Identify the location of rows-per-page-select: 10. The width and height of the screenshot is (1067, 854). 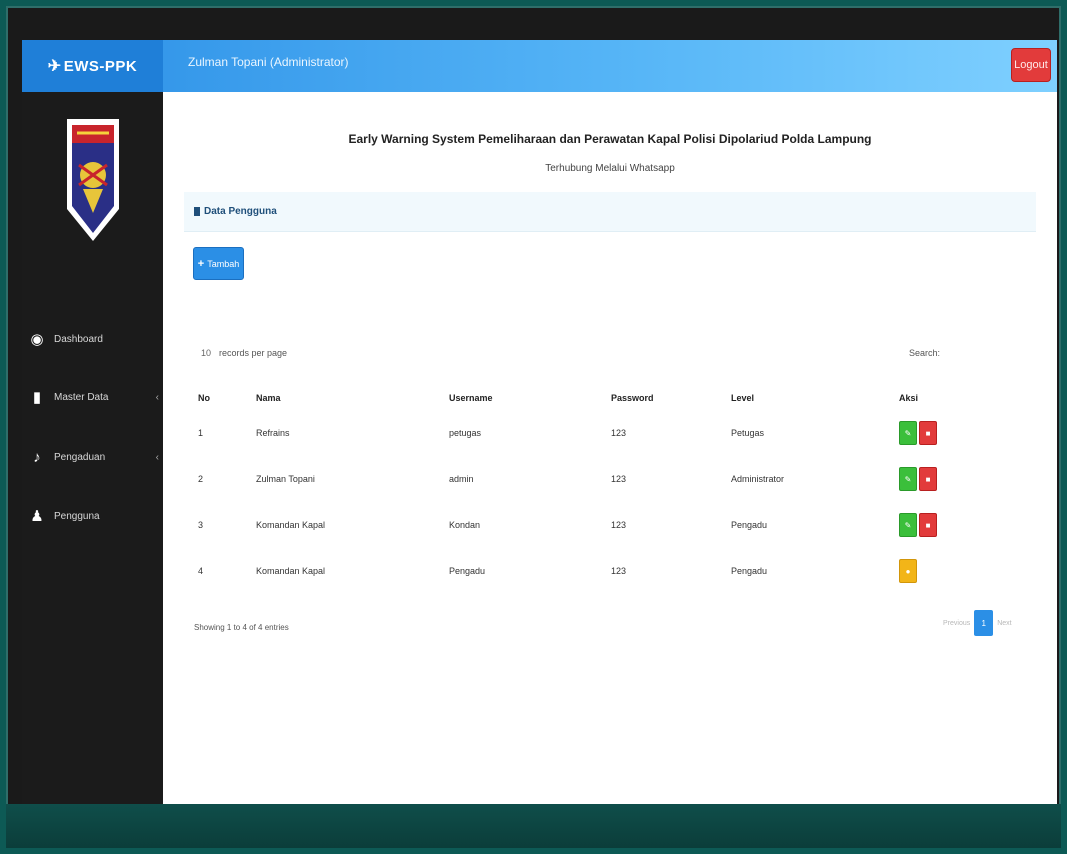
(206, 353).